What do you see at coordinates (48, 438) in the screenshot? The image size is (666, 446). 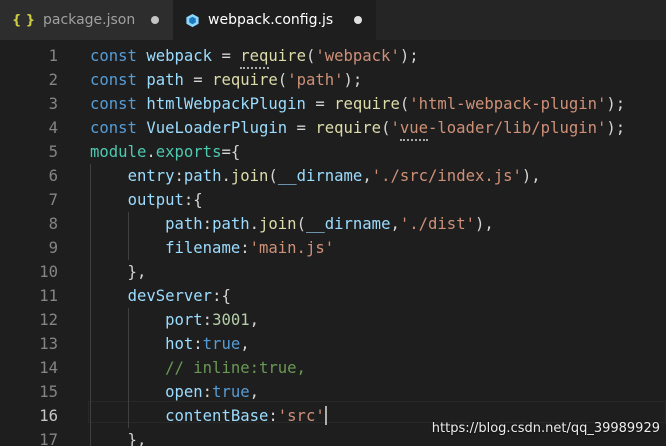 I see `line-number: 17` at bounding box center [48, 438].